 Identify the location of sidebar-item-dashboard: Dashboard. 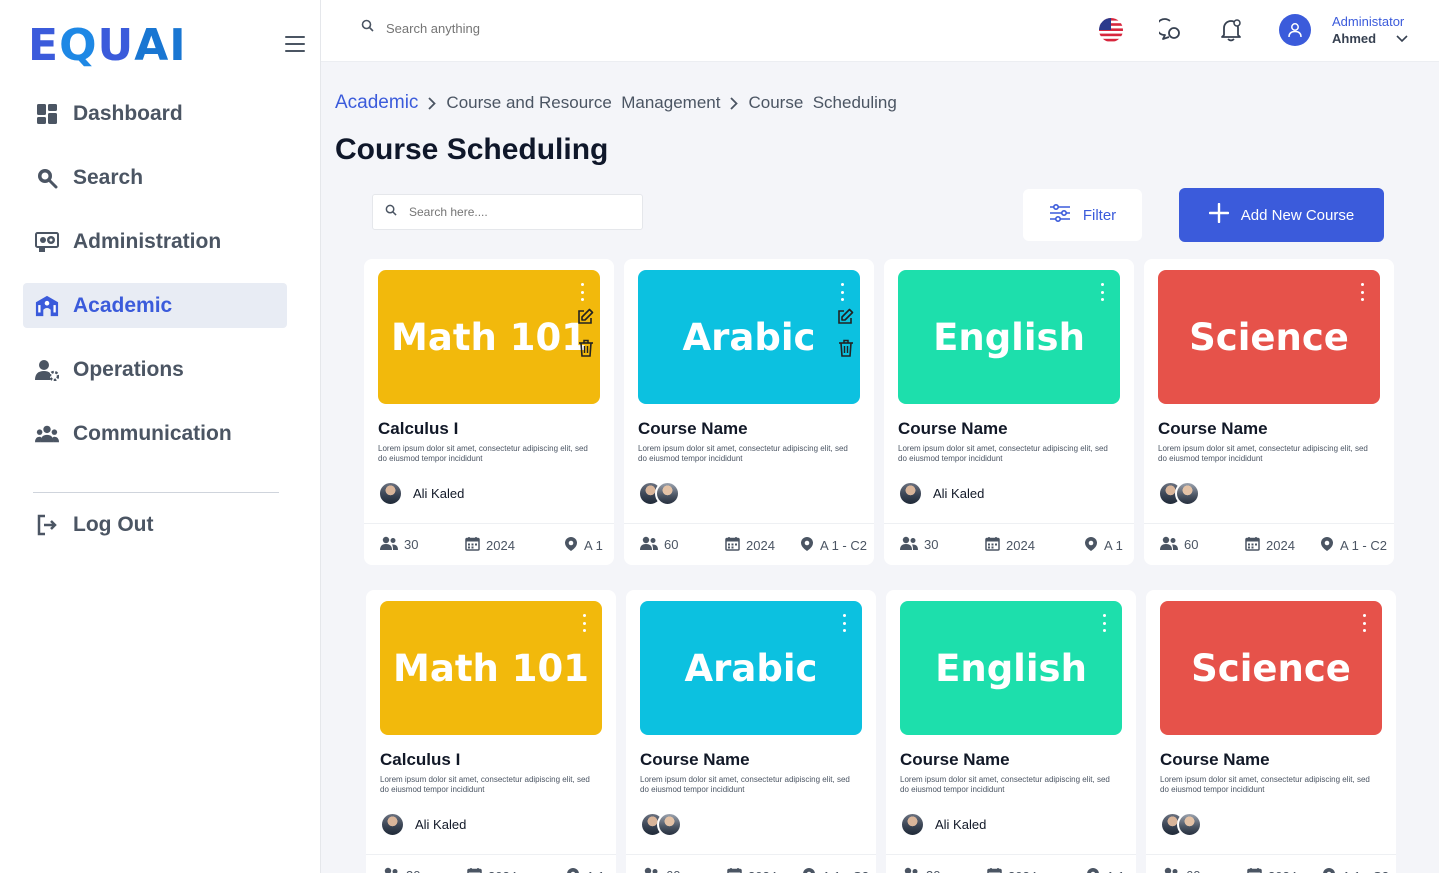
(155, 113).